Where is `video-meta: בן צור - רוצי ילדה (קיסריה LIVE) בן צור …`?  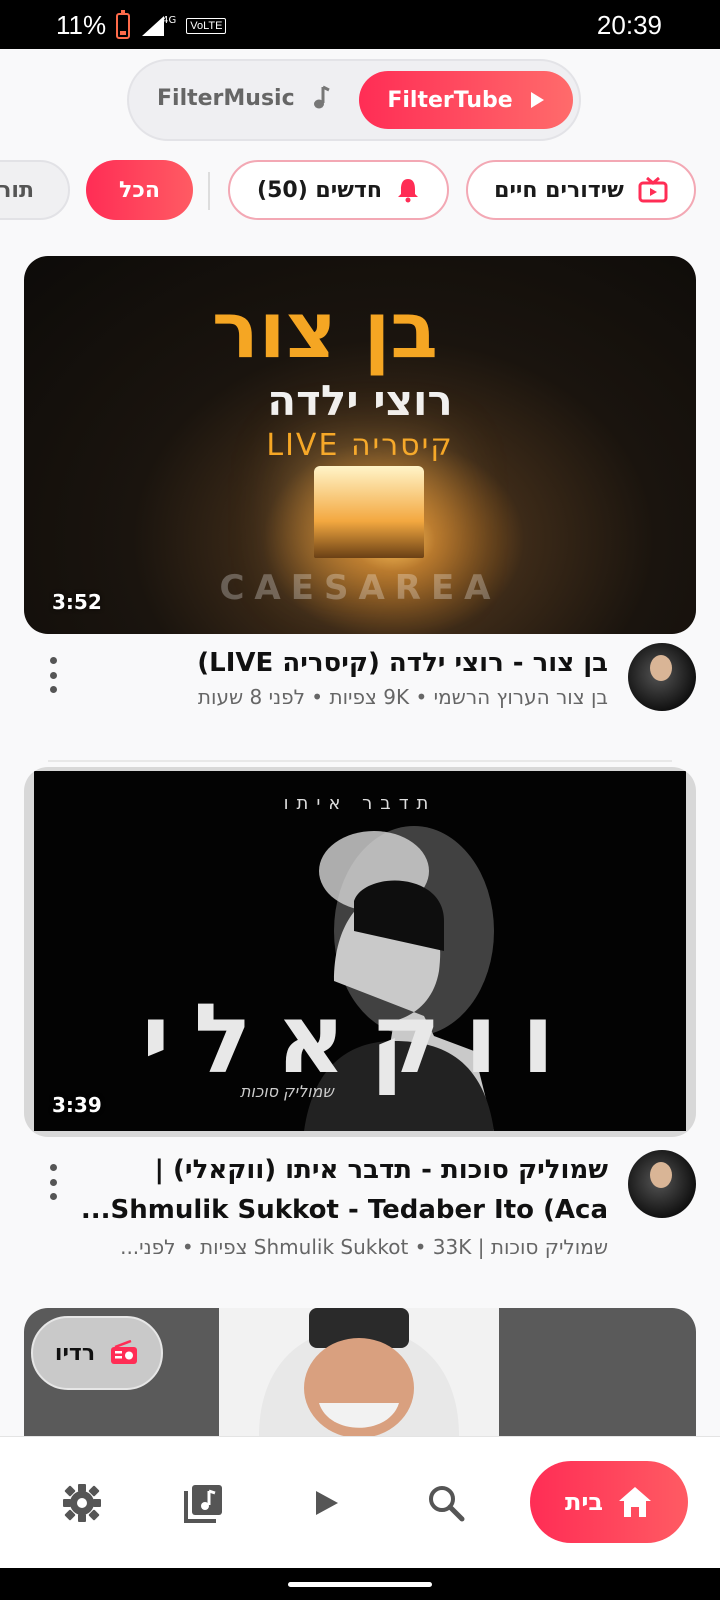 video-meta: בן צור - רוצי ילדה (קיסריה LIVE) בן צור … is located at coordinates (360, 688).